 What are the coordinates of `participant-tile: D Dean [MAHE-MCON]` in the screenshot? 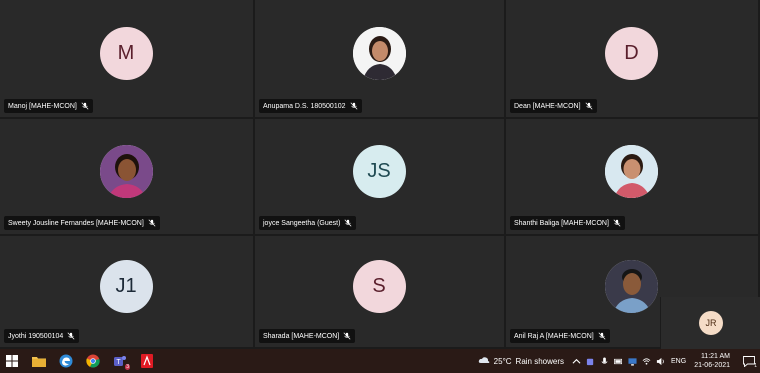 It's located at (633, 59).